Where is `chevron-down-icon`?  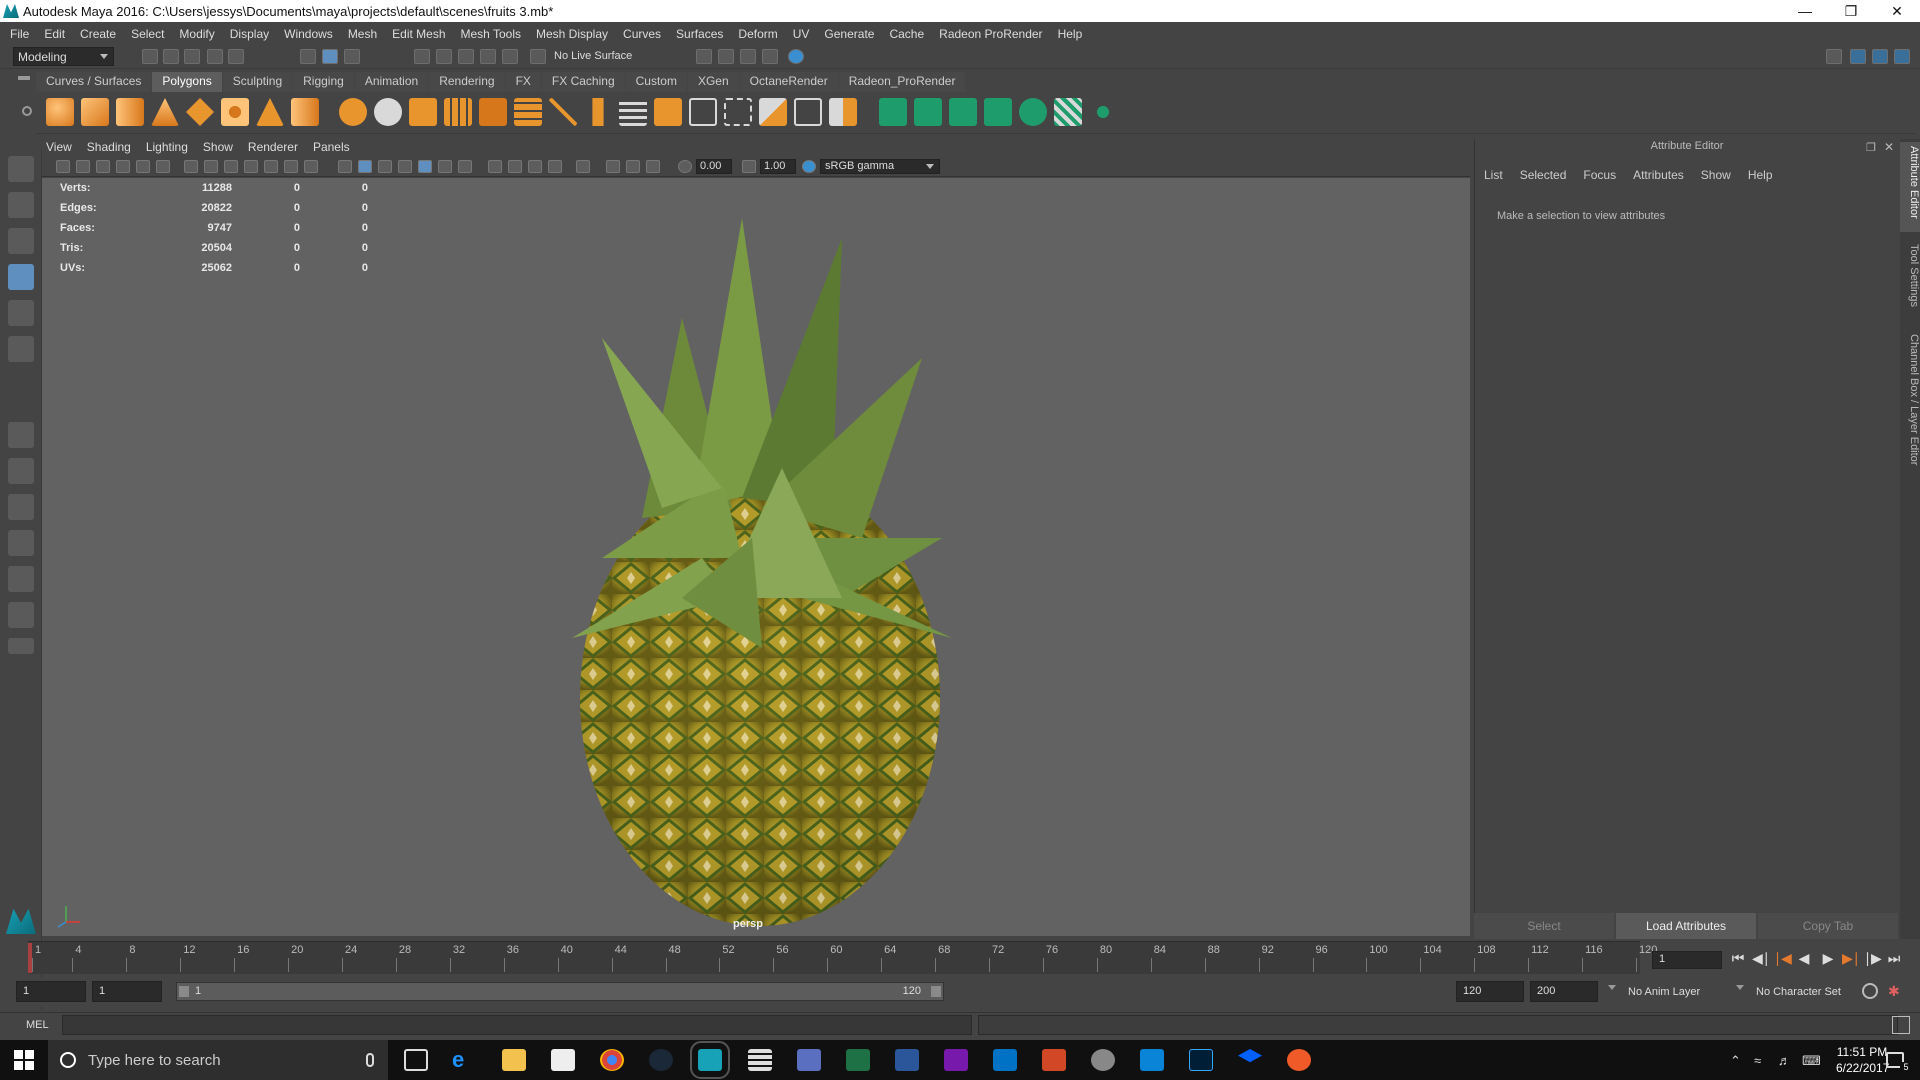 chevron-down-icon is located at coordinates (1740, 989).